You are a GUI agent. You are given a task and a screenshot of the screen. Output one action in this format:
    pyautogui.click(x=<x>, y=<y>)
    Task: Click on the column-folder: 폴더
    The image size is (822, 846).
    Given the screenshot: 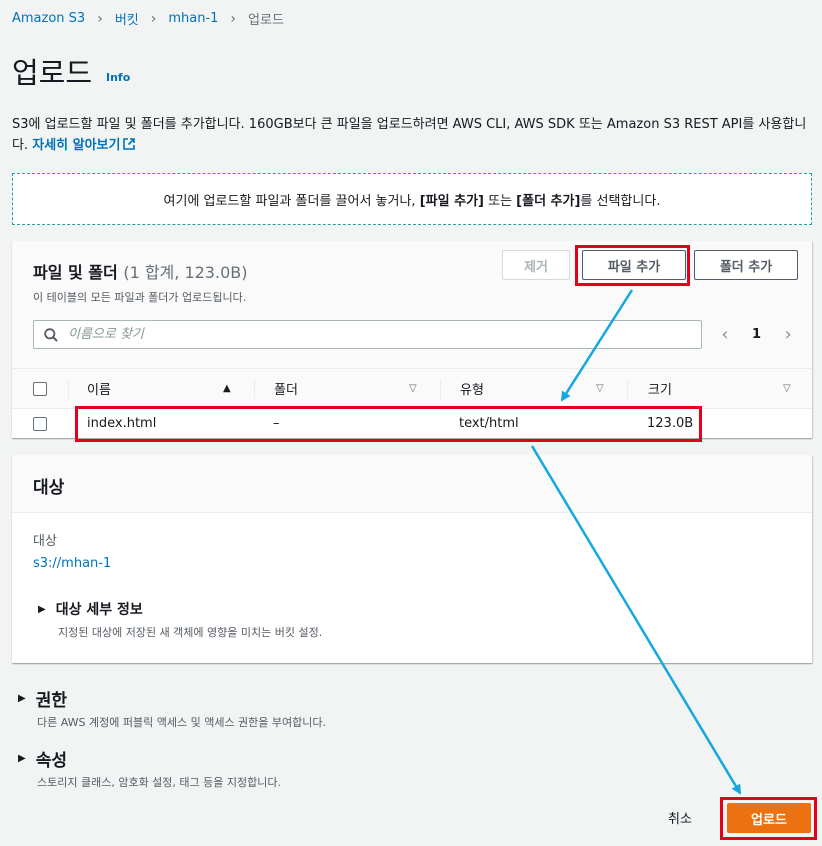 What is the action you would take?
    pyautogui.click(x=286, y=388)
    